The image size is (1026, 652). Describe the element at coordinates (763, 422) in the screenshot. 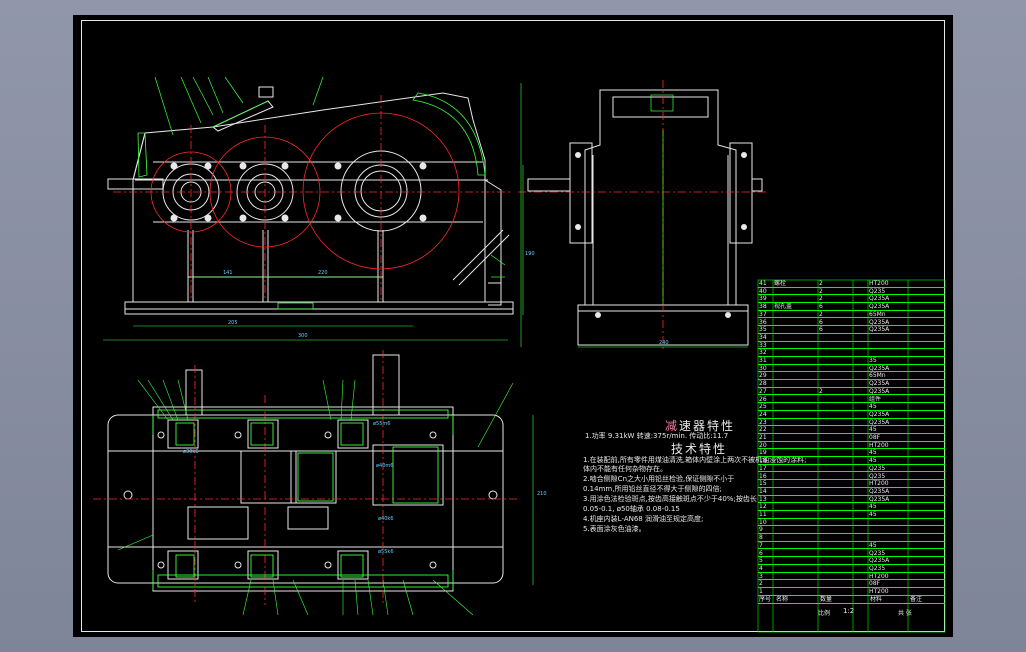

I see `bom-cell-no: 23` at that location.